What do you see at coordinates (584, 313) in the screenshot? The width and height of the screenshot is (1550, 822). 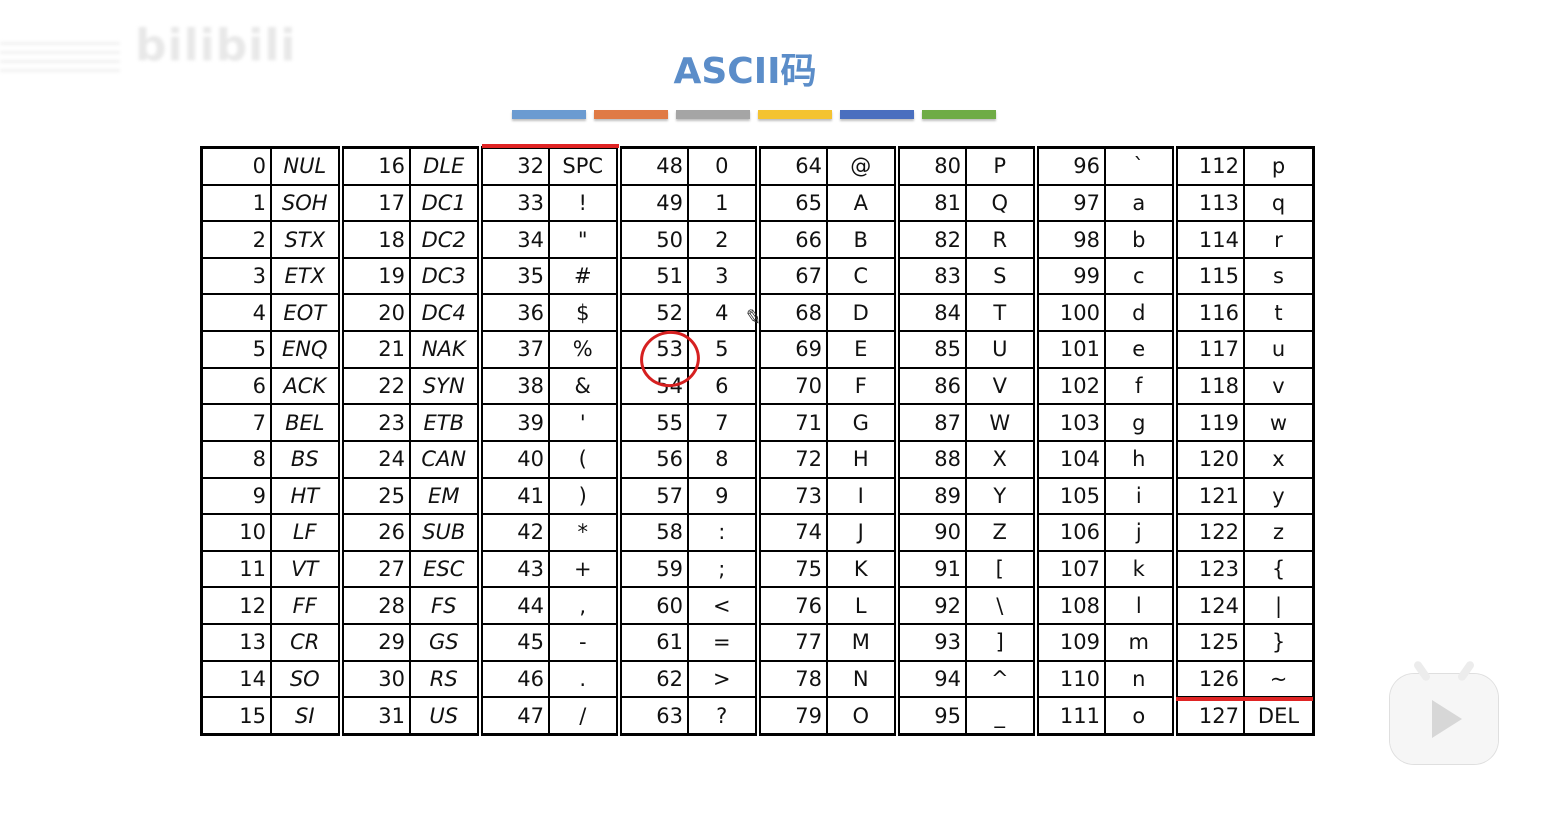 I see `ascii-char: $` at bounding box center [584, 313].